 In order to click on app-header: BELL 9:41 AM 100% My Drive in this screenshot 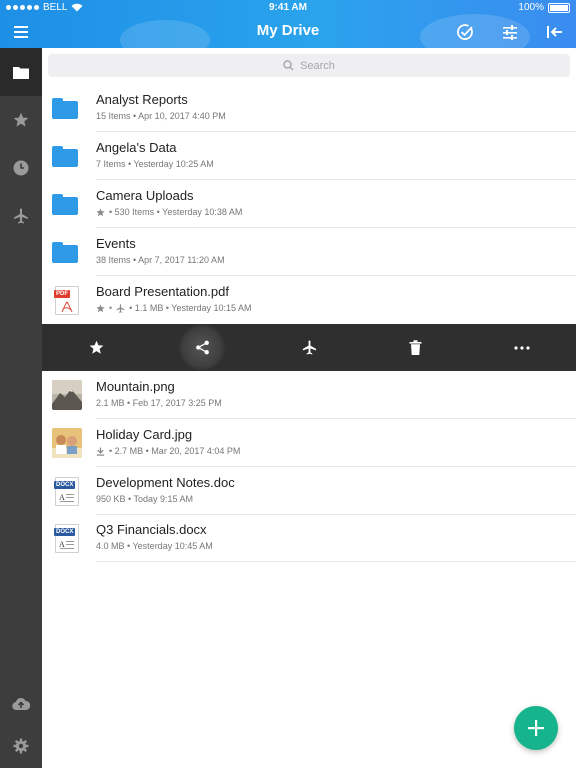, I will do `click(288, 24)`.